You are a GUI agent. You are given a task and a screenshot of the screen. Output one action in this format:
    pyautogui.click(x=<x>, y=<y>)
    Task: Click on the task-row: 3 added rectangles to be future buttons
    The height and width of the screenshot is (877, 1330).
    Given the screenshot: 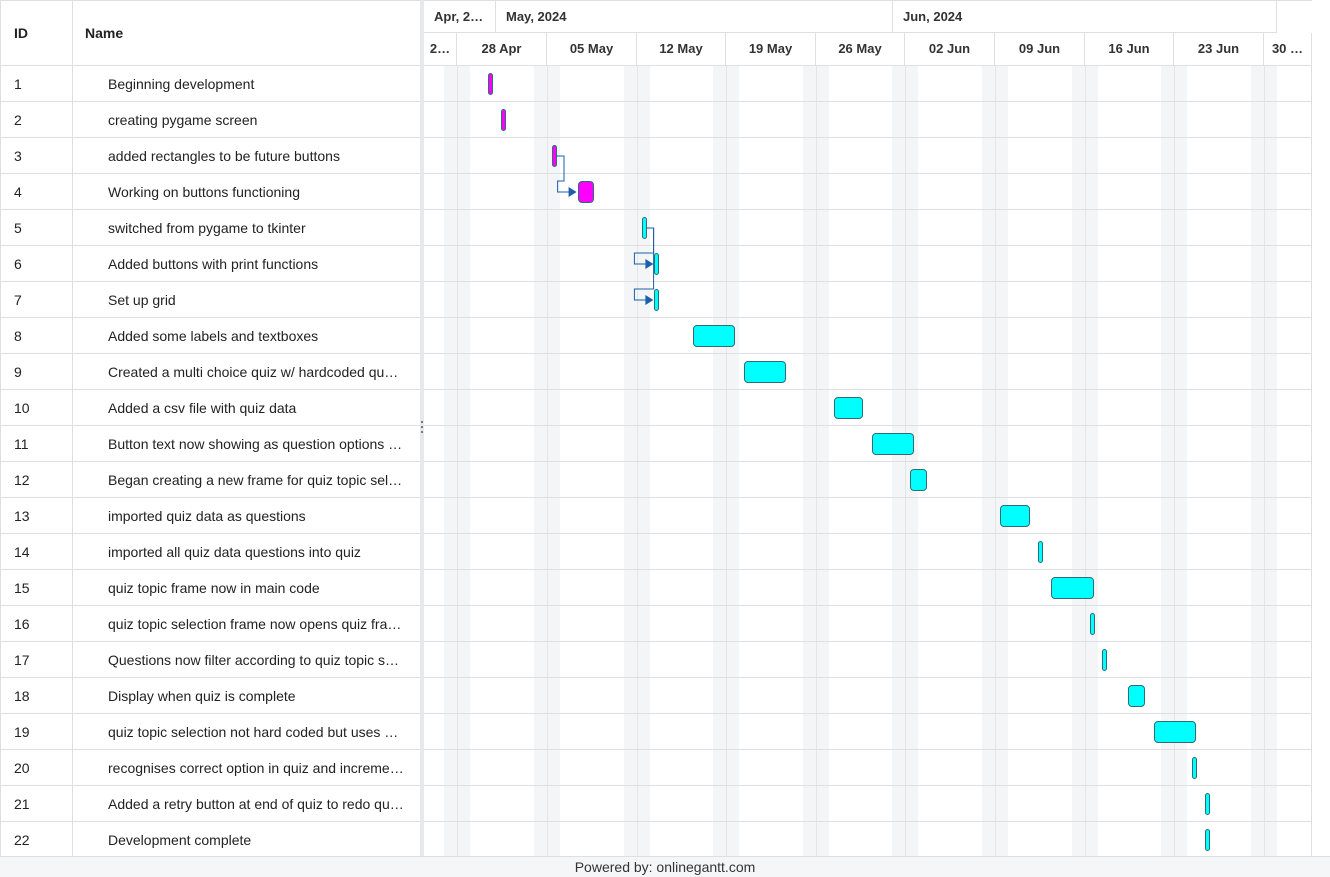 What is the action you would take?
    pyautogui.click(x=211, y=156)
    